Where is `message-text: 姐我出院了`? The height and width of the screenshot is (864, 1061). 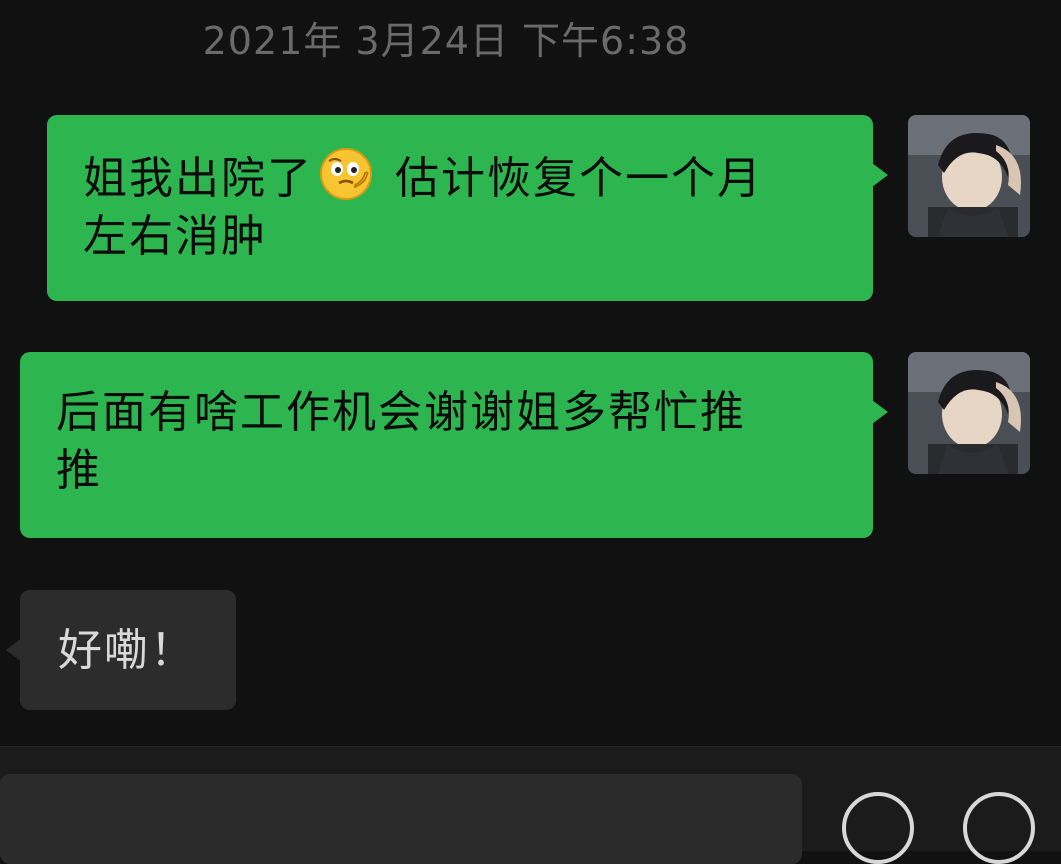
message-text: 姐我出院了 is located at coordinates (198, 178).